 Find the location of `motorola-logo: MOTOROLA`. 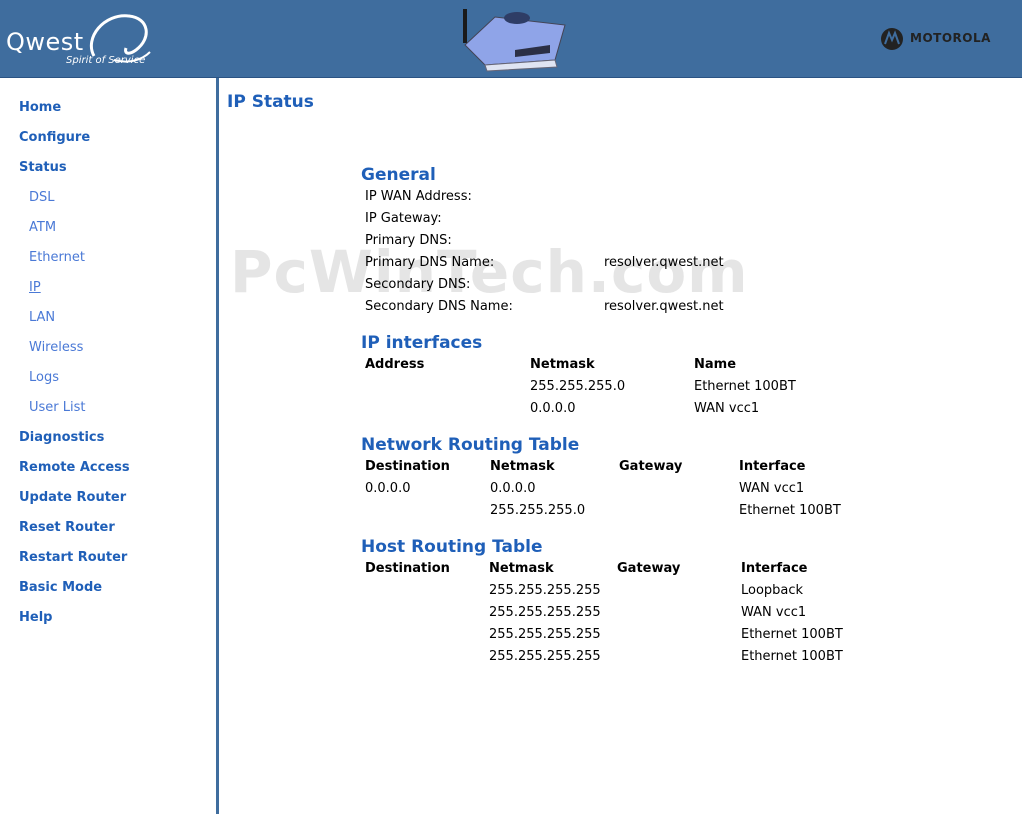

motorola-logo: MOTOROLA is located at coordinates (935, 39).